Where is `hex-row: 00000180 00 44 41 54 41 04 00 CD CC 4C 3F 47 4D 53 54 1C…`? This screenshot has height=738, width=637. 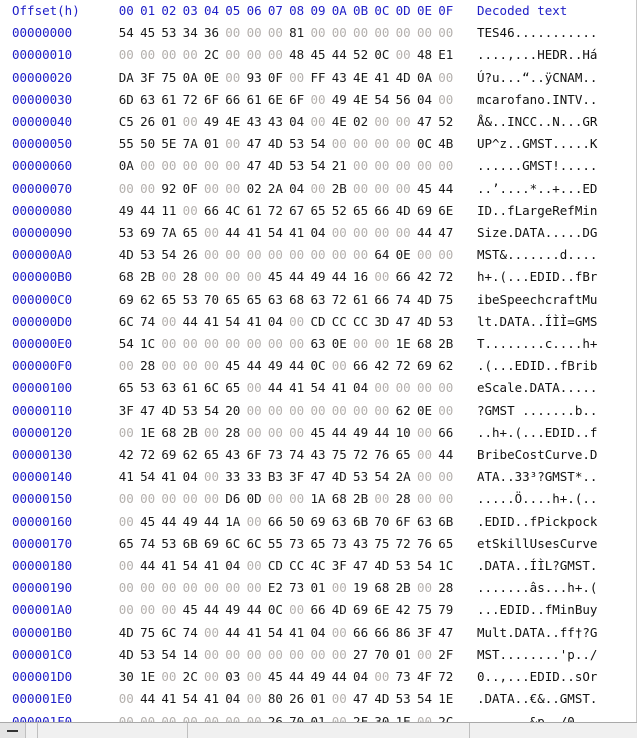
hex-row: 00000180 00 44 41 54 41 04 00 CD CC 4C 3F 47 4D 53 54 1C… is located at coordinates (318, 566).